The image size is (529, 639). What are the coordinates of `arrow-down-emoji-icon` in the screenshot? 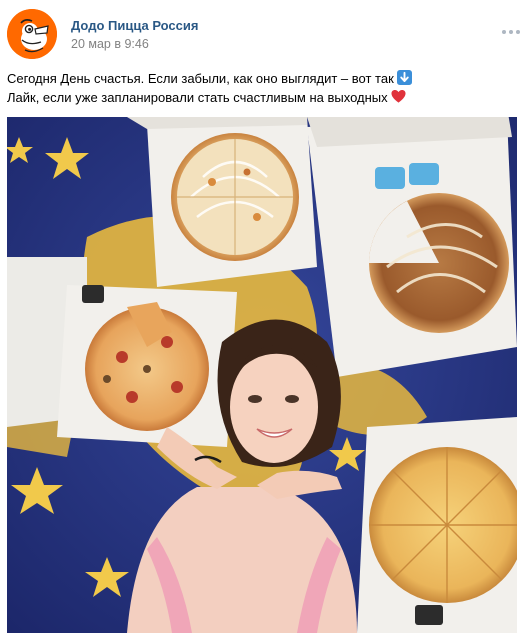 It's located at (404, 77).